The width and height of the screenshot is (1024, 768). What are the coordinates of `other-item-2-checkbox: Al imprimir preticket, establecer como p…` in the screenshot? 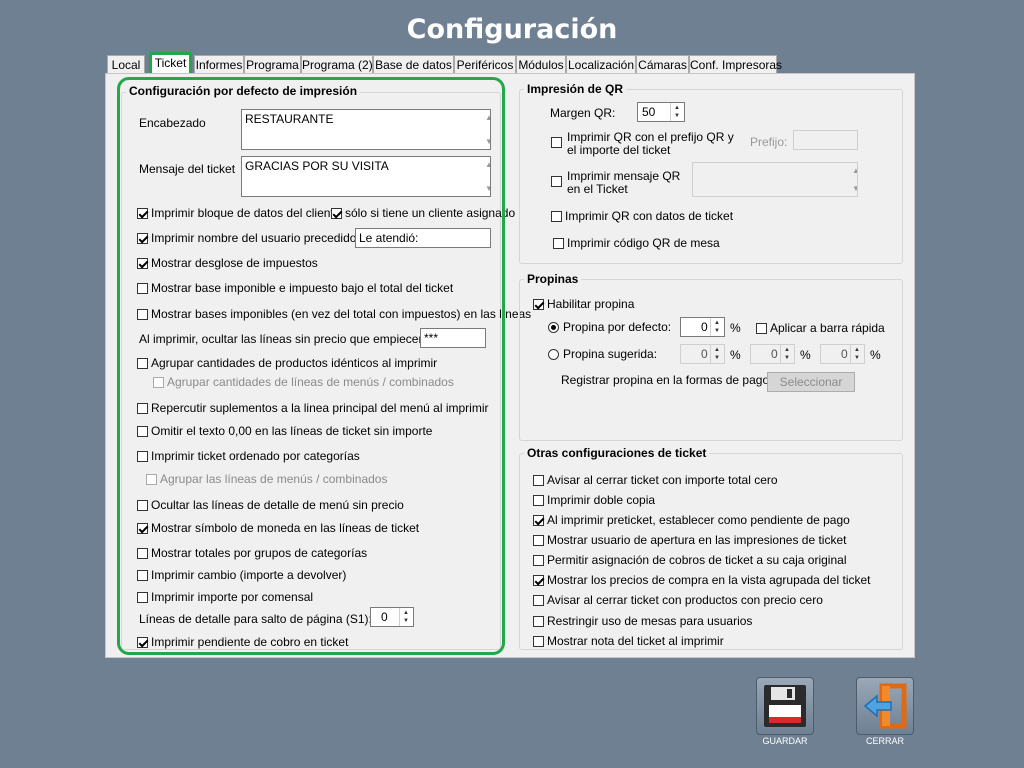 It's located at (691, 520).